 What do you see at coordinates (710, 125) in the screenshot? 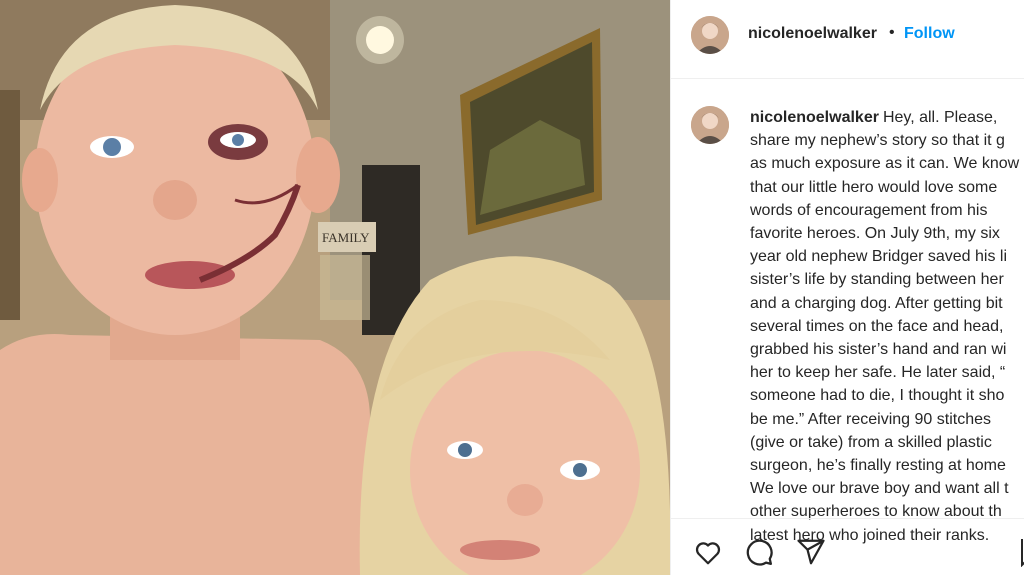
I see `caption-avatar` at bounding box center [710, 125].